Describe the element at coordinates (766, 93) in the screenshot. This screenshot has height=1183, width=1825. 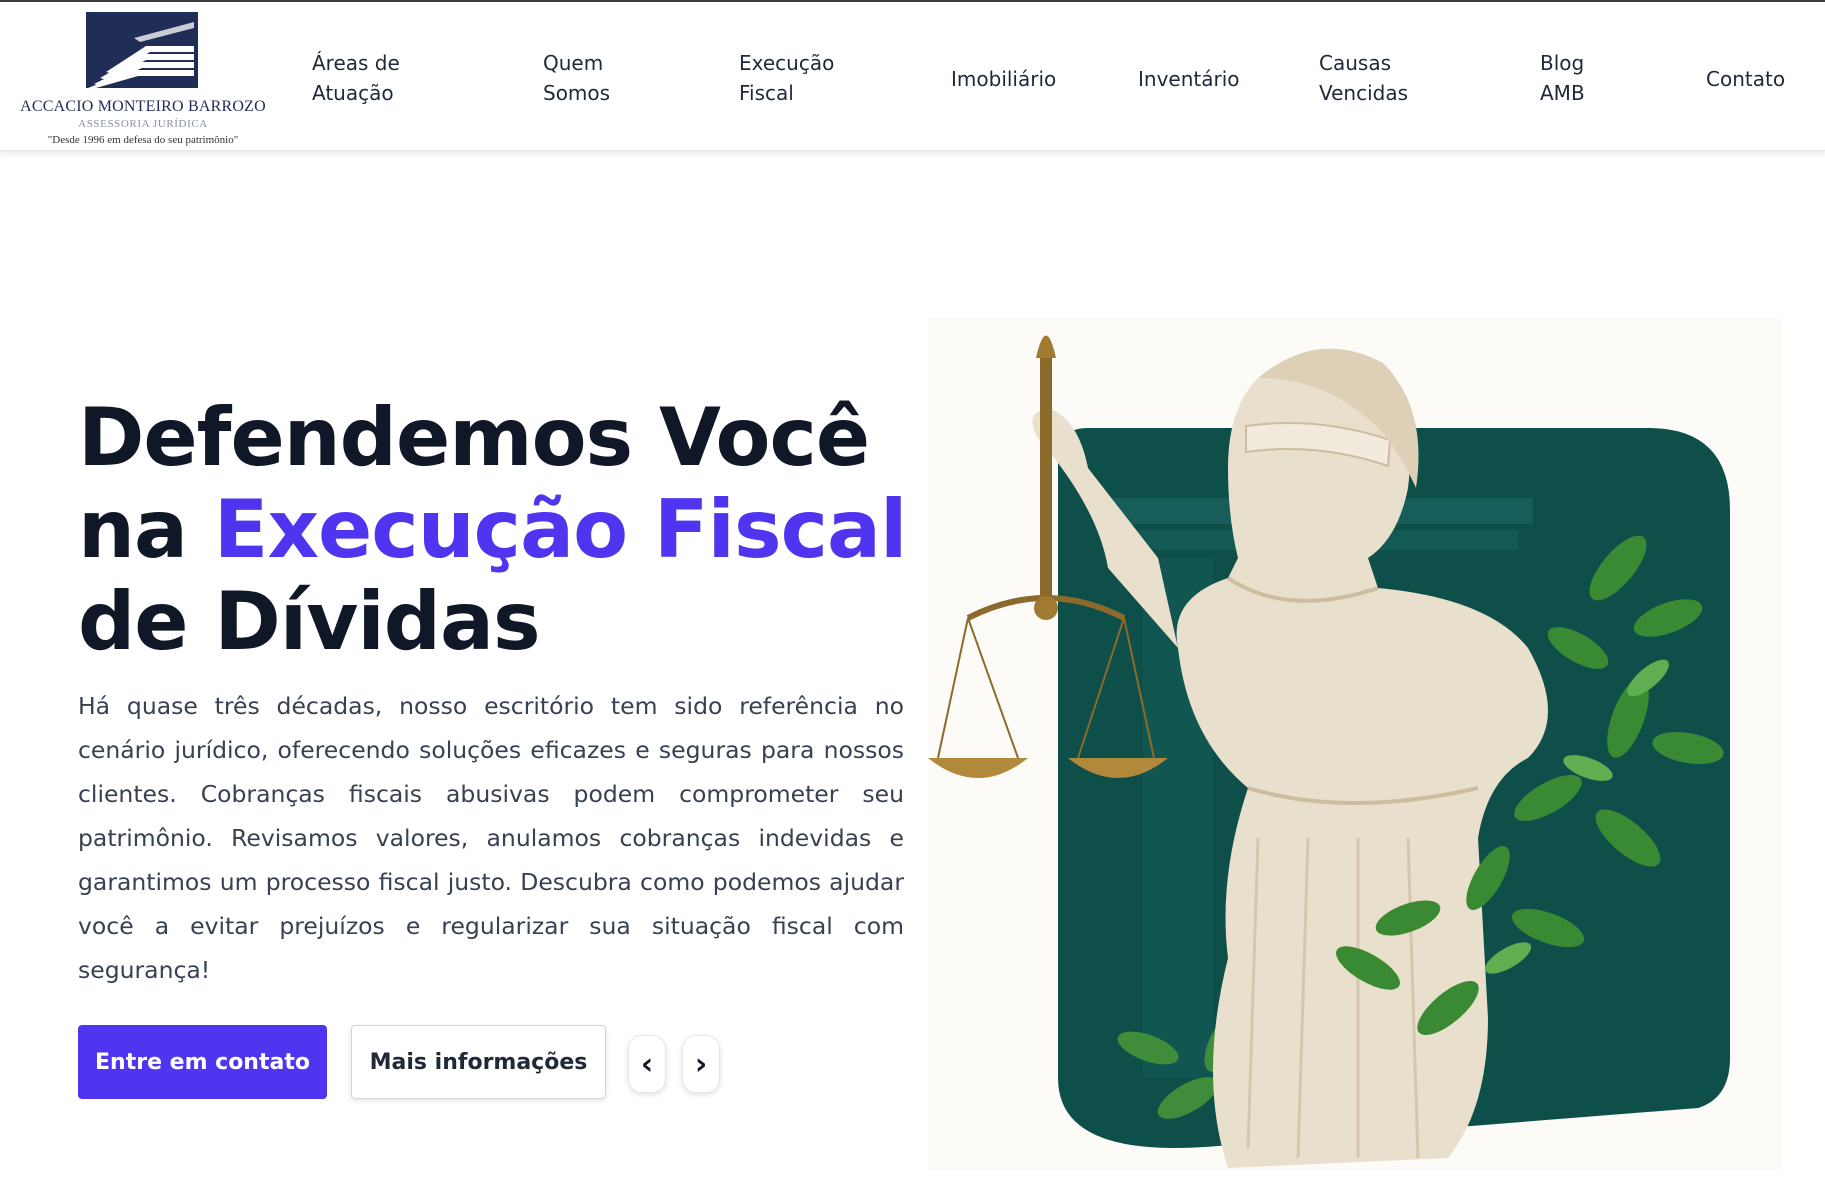
I see `nav-label-line2: Fiscal` at that location.